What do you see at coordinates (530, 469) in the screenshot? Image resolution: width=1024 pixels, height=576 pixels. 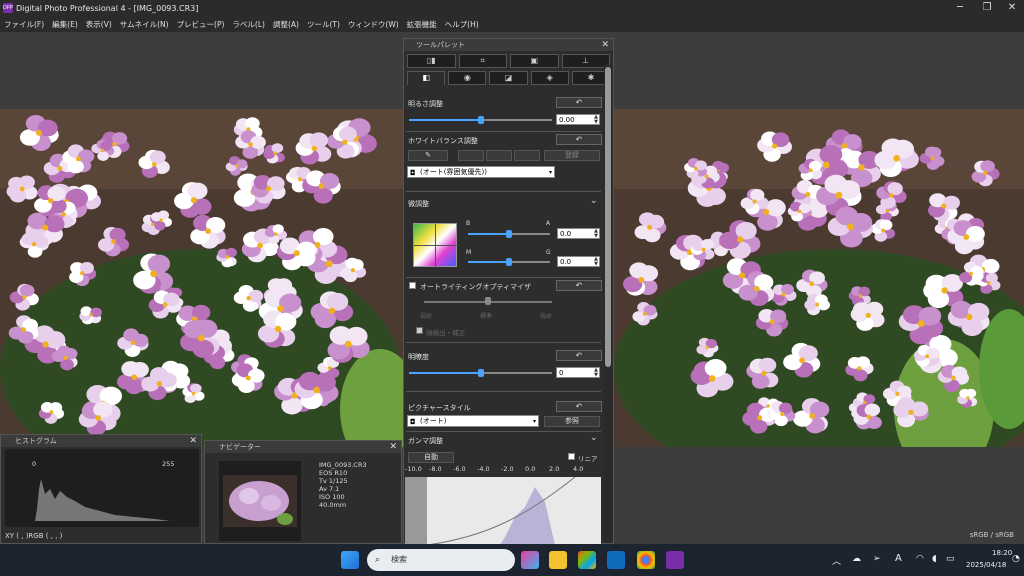 I see `gamma-tick-label: 0.0` at bounding box center [530, 469].